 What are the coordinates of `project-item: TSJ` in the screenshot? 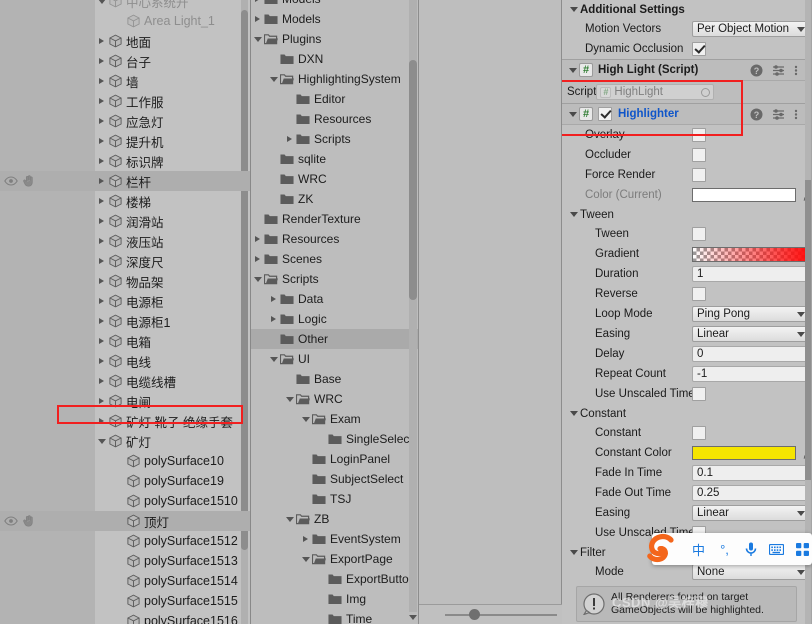 It's located at (334, 499).